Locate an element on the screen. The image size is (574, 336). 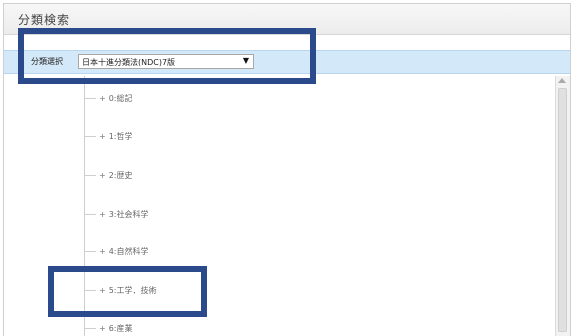
tree-item-label: 5:工学．技術 is located at coordinates (133, 290).